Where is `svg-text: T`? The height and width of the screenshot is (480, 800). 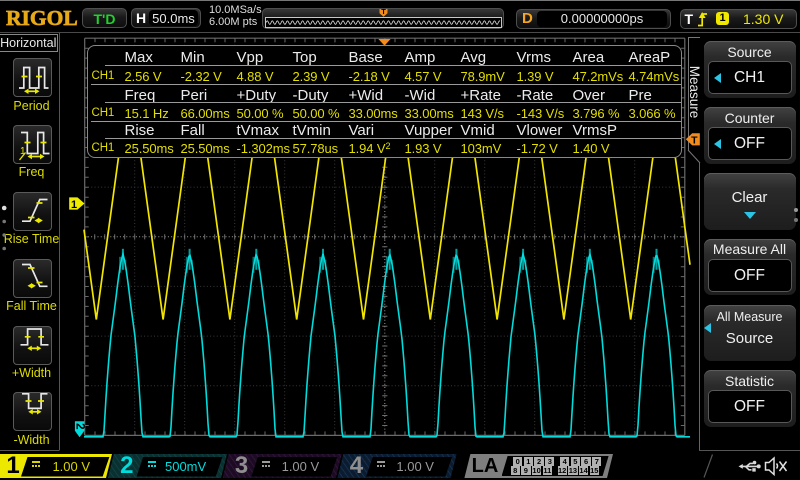 svg-text: T is located at coordinates (694, 140).